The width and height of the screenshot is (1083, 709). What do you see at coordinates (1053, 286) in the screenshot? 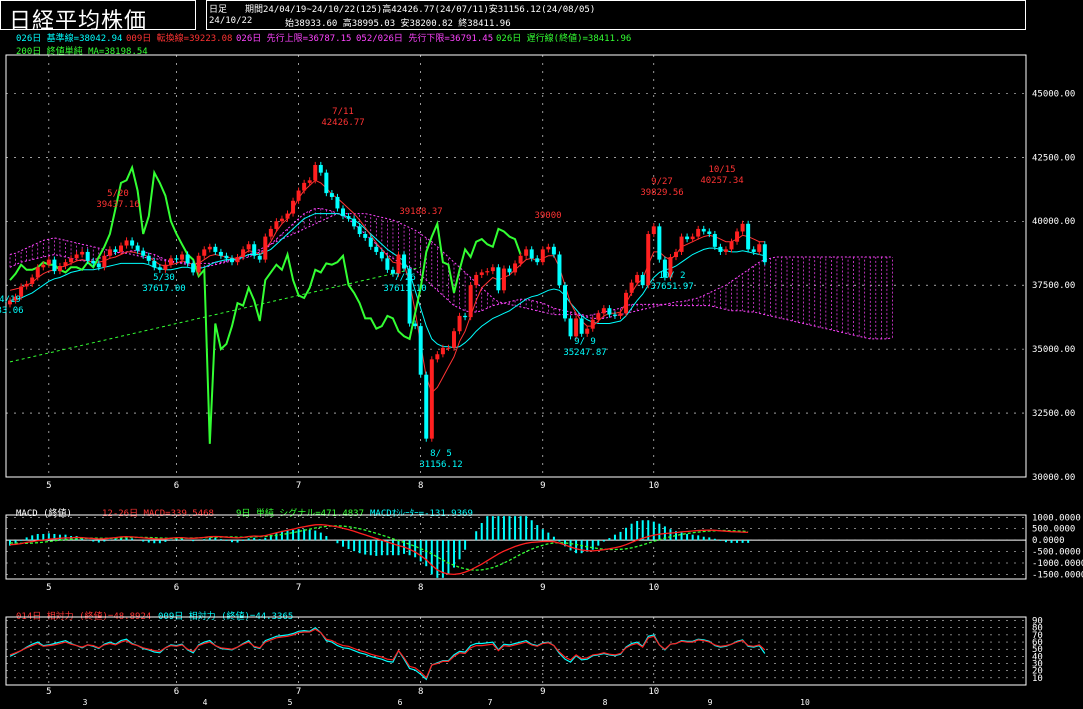
I see `main-y-tick-label: 37500.00` at bounding box center [1053, 286].